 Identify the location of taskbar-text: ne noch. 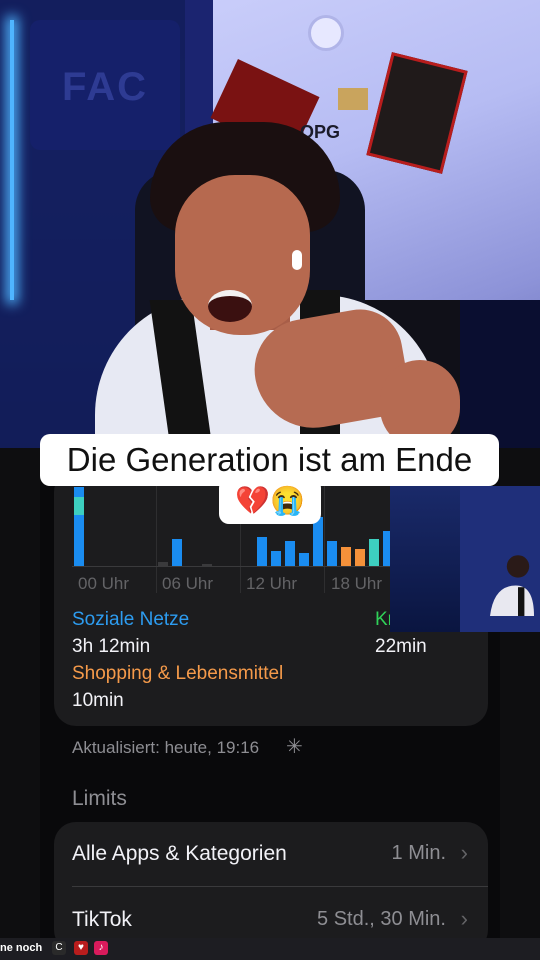
(21, 948).